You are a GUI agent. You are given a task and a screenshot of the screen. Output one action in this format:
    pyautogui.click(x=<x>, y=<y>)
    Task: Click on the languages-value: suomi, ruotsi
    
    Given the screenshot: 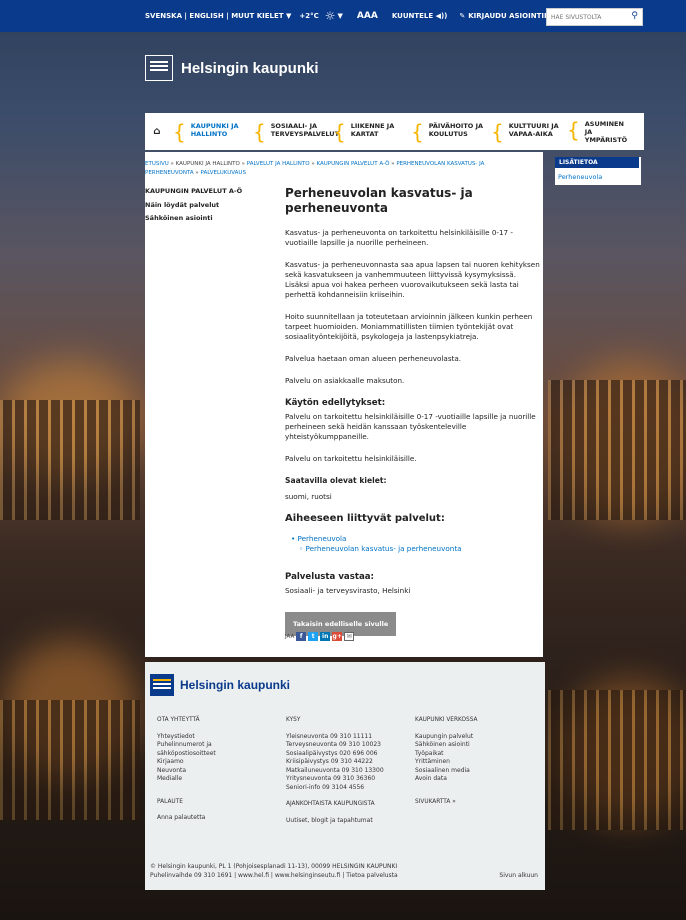 What is the action you would take?
    pyautogui.click(x=308, y=496)
    